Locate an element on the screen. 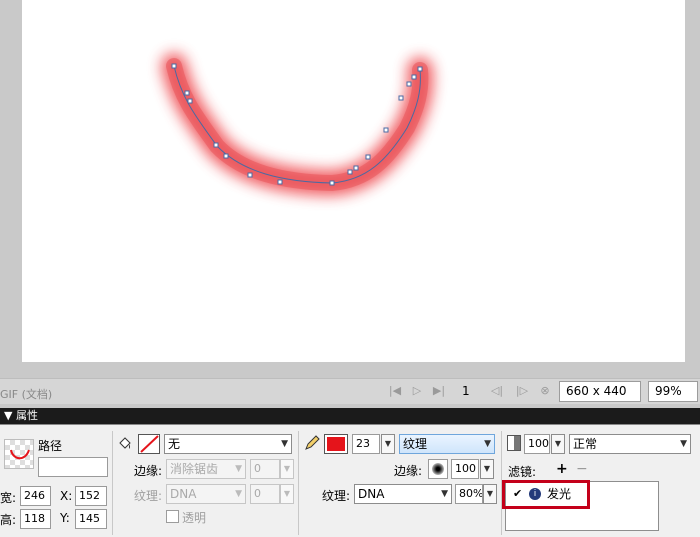 This screenshot has width=700, height=537. stroke-texture-amount-dropdown: ▼ is located at coordinates (490, 494).